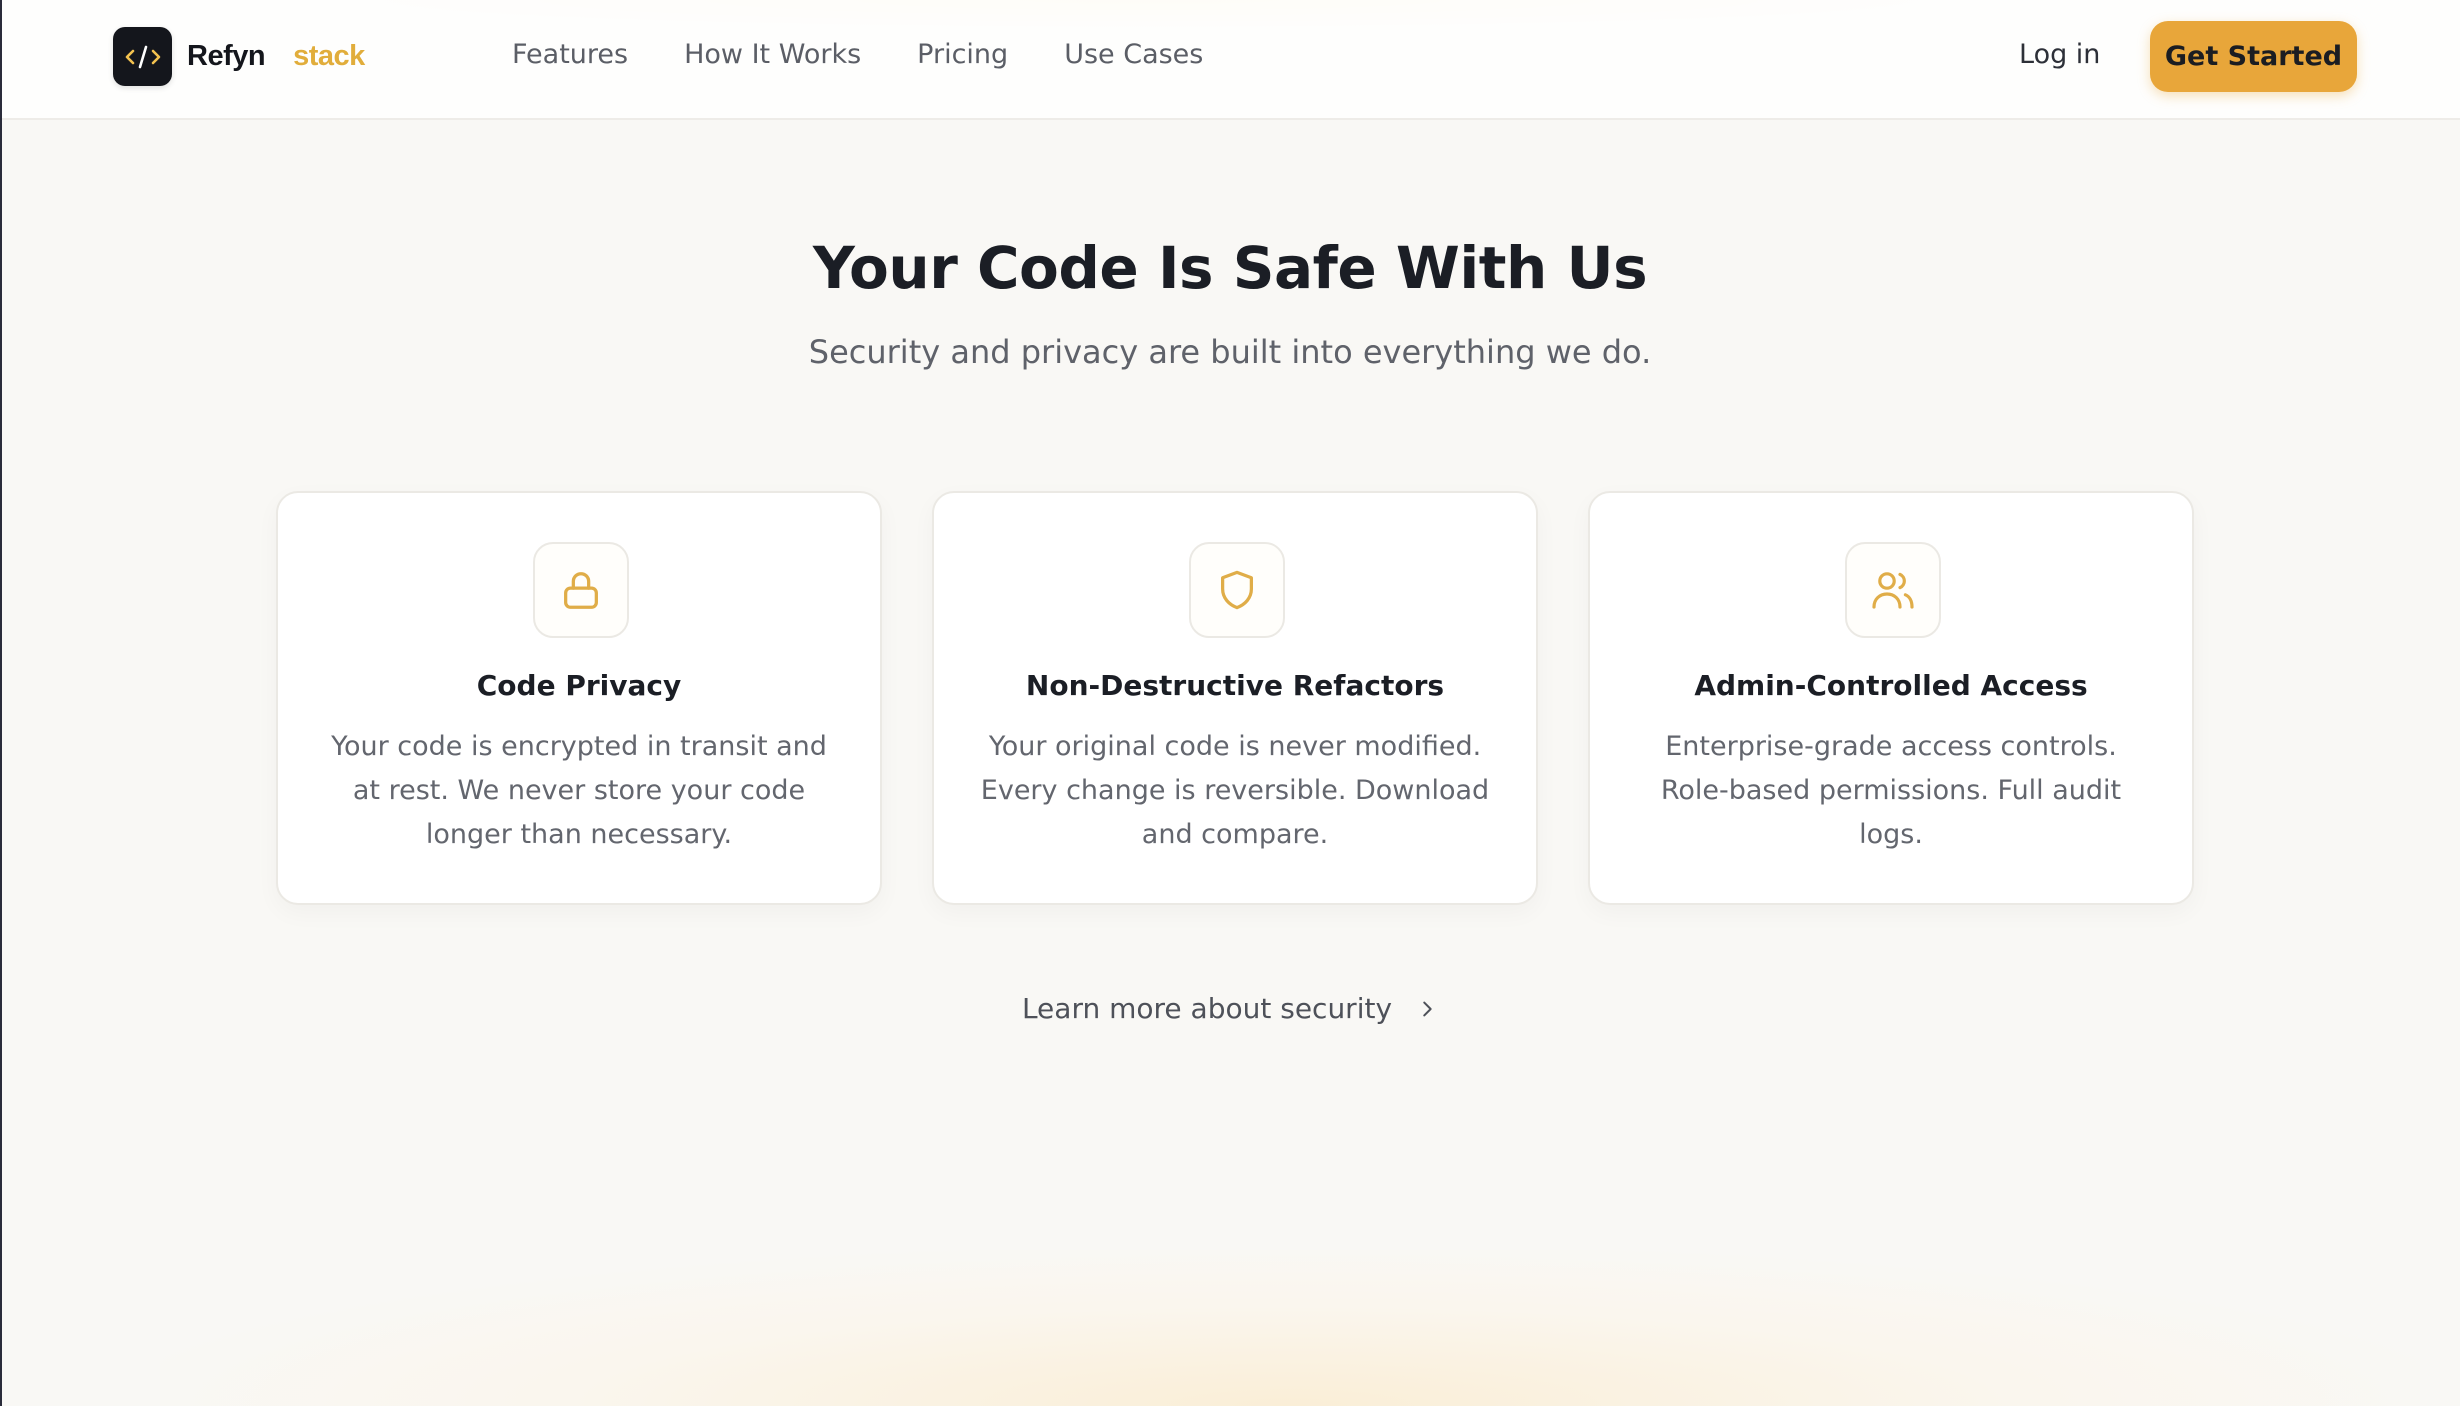 Image resolution: width=2460 pixels, height=1406 pixels. Describe the element at coordinates (1290, 1328) in the screenshot. I see `bottom-glow` at that location.